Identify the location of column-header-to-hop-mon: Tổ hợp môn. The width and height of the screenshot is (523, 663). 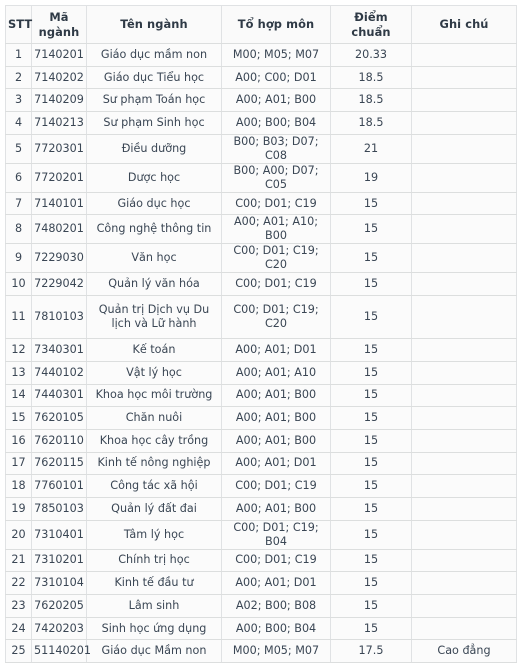
(276, 24).